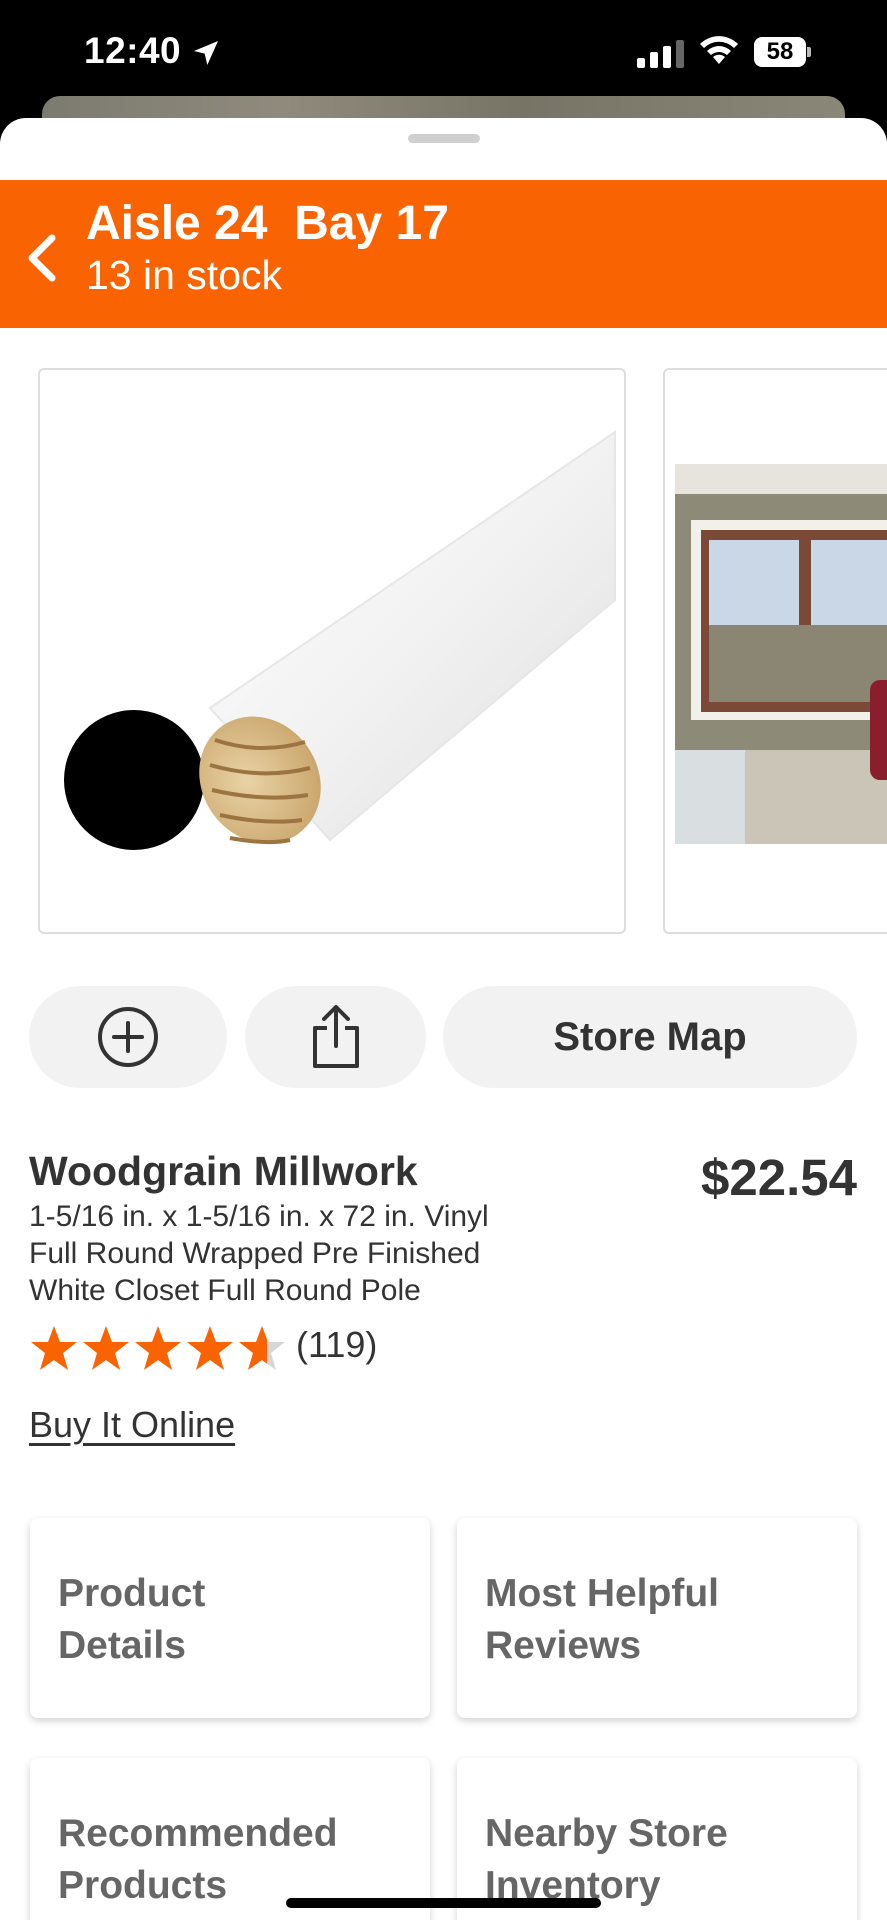 The image size is (887, 1920). Describe the element at coordinates (719, 50) in the screenshot. I see `wifi-icon` at that location.